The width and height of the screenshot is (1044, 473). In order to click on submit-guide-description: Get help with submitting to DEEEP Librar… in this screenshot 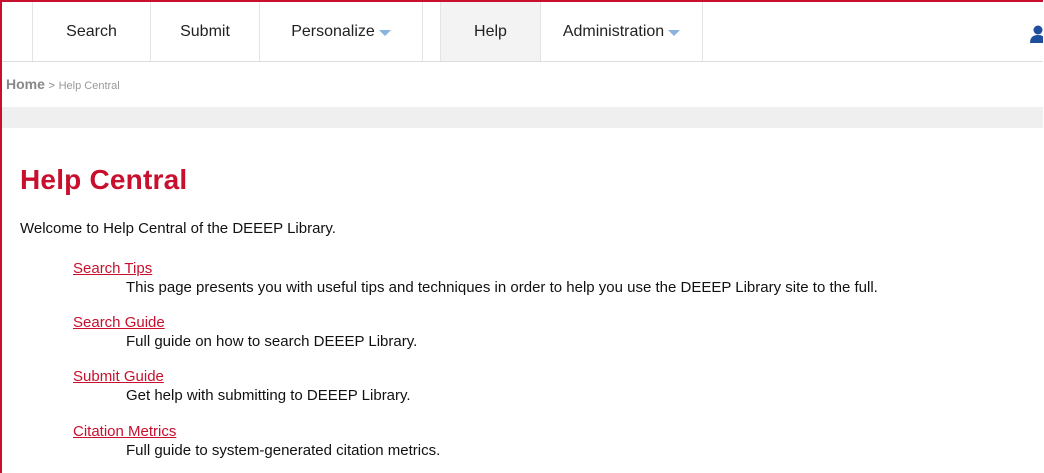, I will do `click(268, 395)`.